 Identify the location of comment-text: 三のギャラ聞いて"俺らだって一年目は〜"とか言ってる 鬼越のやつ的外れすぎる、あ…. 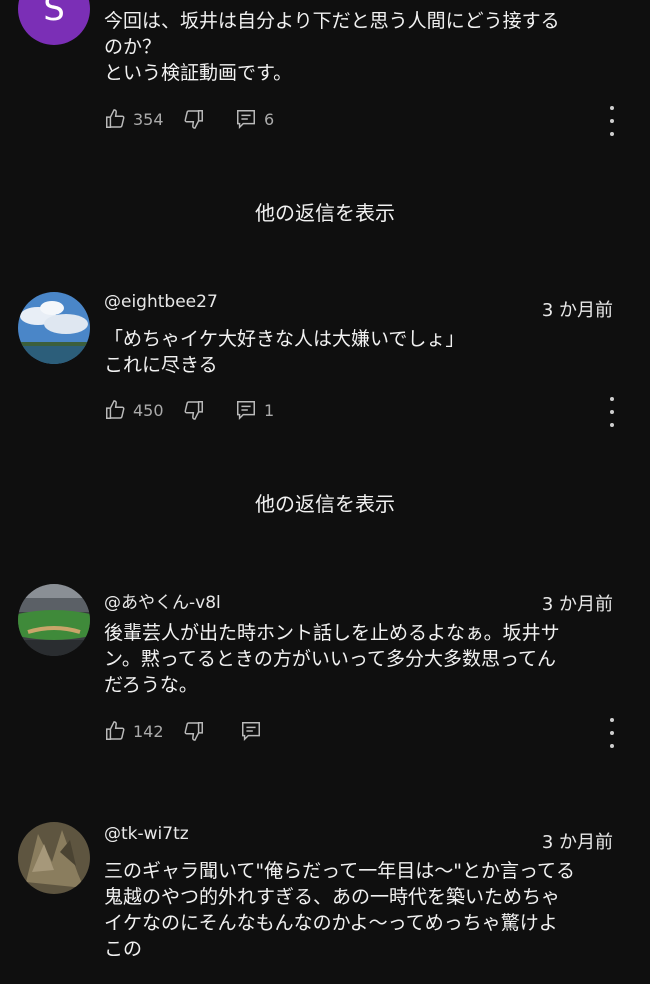
(340, 910).